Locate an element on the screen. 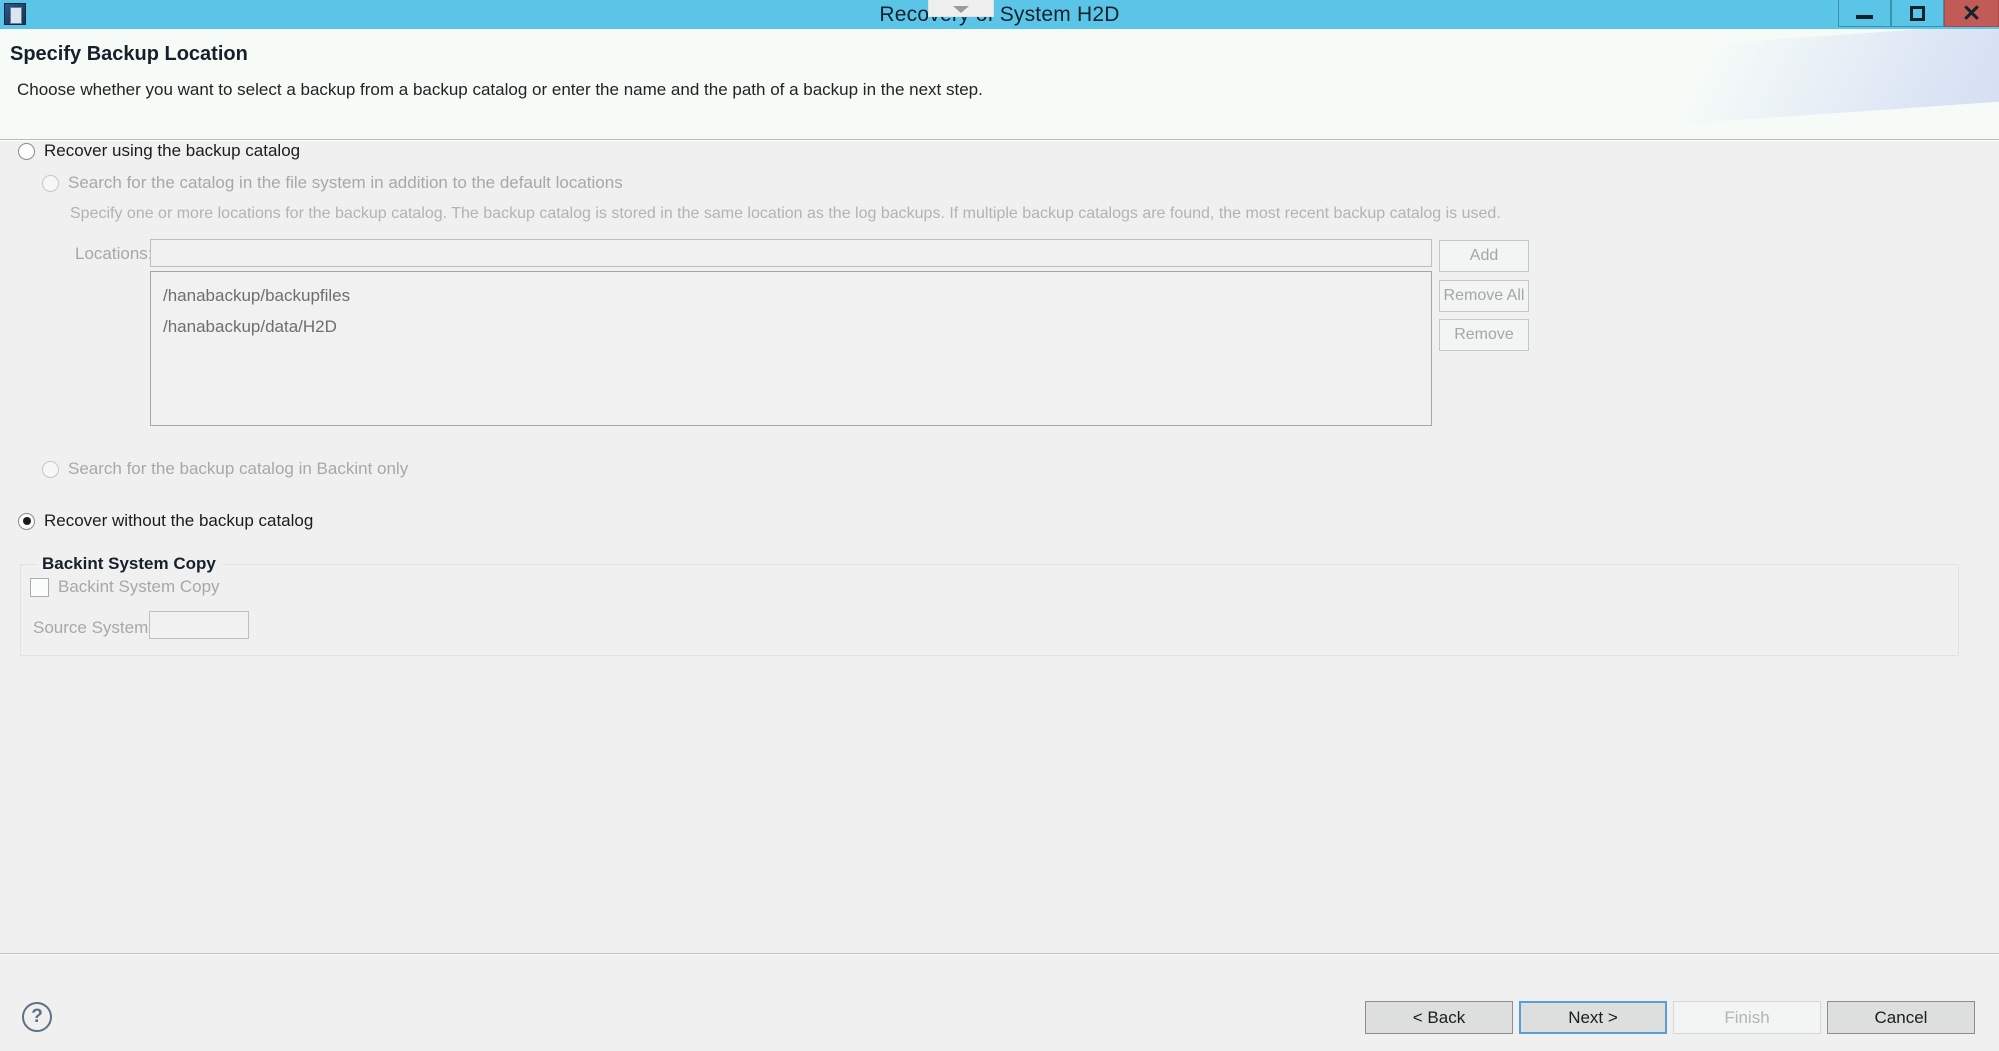 This screenshot has width=1999, height=1051. backint-system-copy-checkbox-row: Backint System Copy is located at coordinates (125, 587).